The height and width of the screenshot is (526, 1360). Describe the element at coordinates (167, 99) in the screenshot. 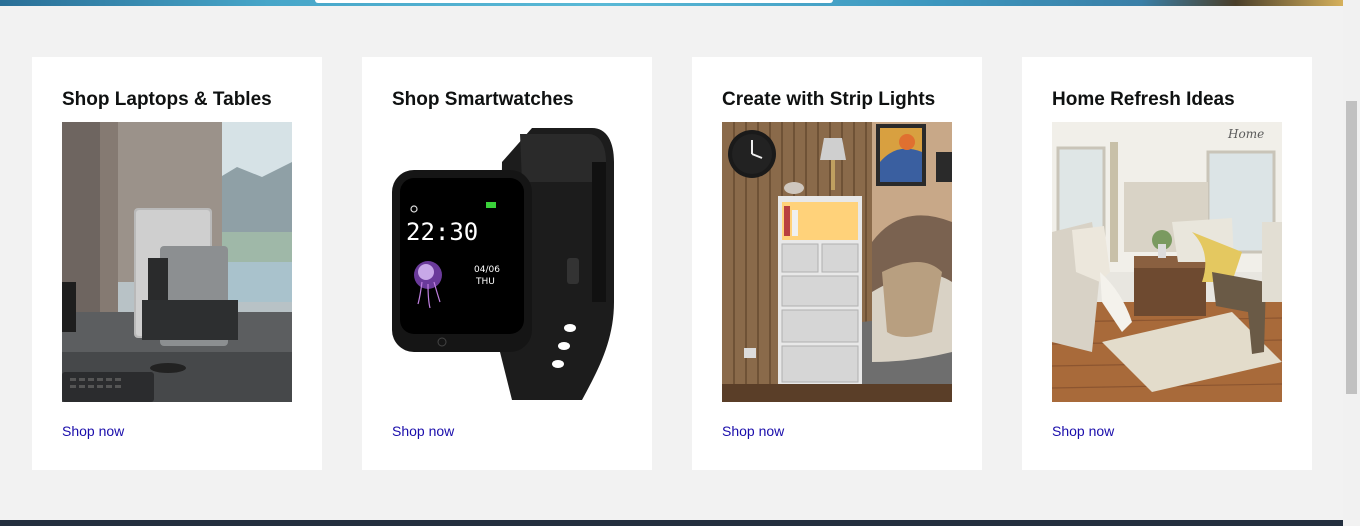

I see `card-title: Shop Laptops & Tables` at that location.